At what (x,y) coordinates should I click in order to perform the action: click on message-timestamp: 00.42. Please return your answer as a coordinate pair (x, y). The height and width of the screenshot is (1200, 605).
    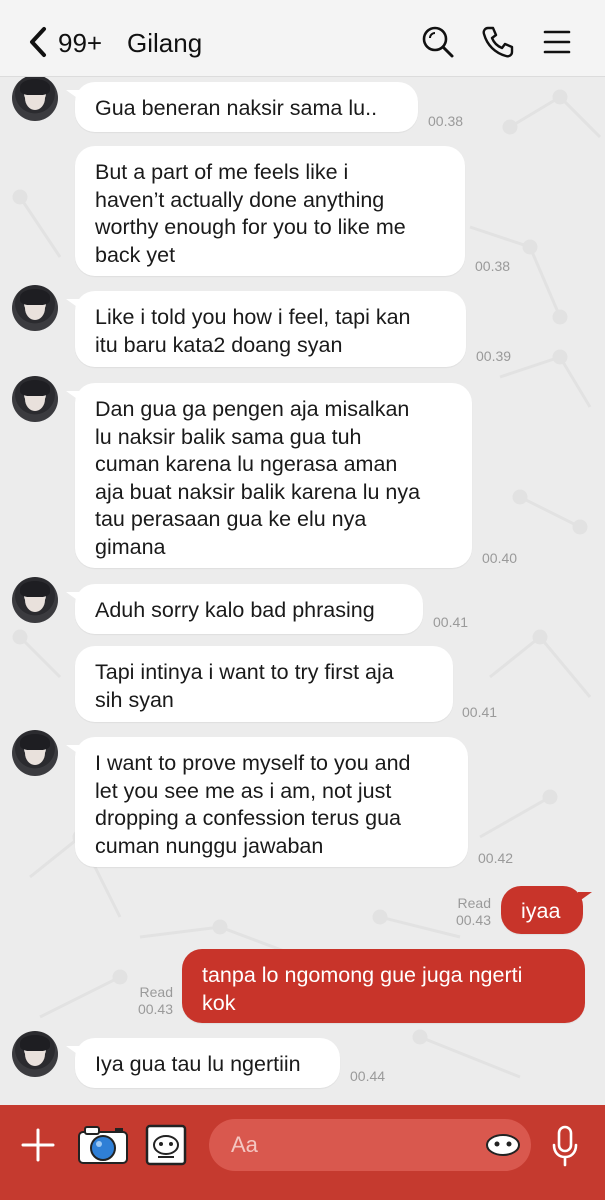
    Looking at the image, I should click on (496, 858).